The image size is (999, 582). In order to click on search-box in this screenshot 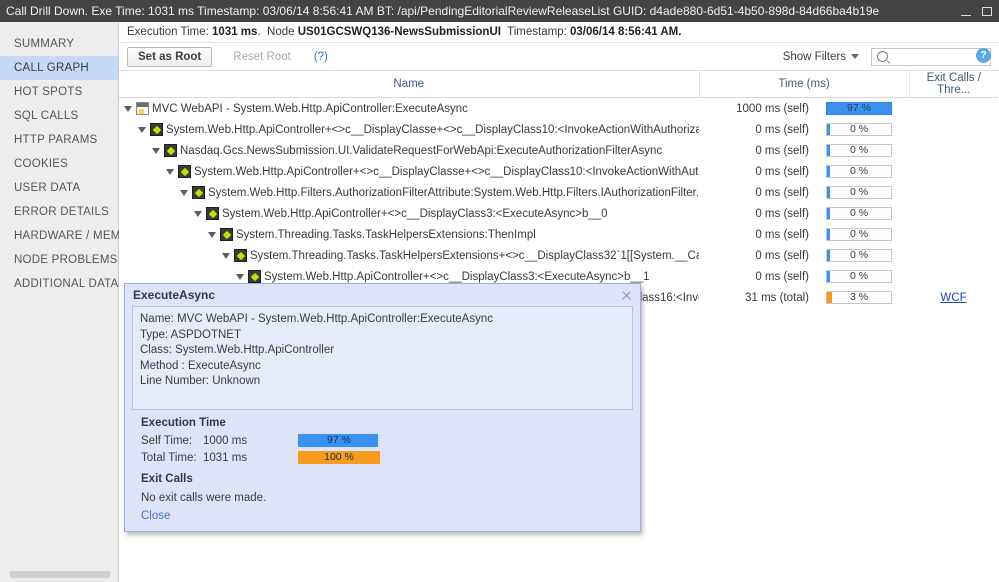, I will do `click(931, 56)`.